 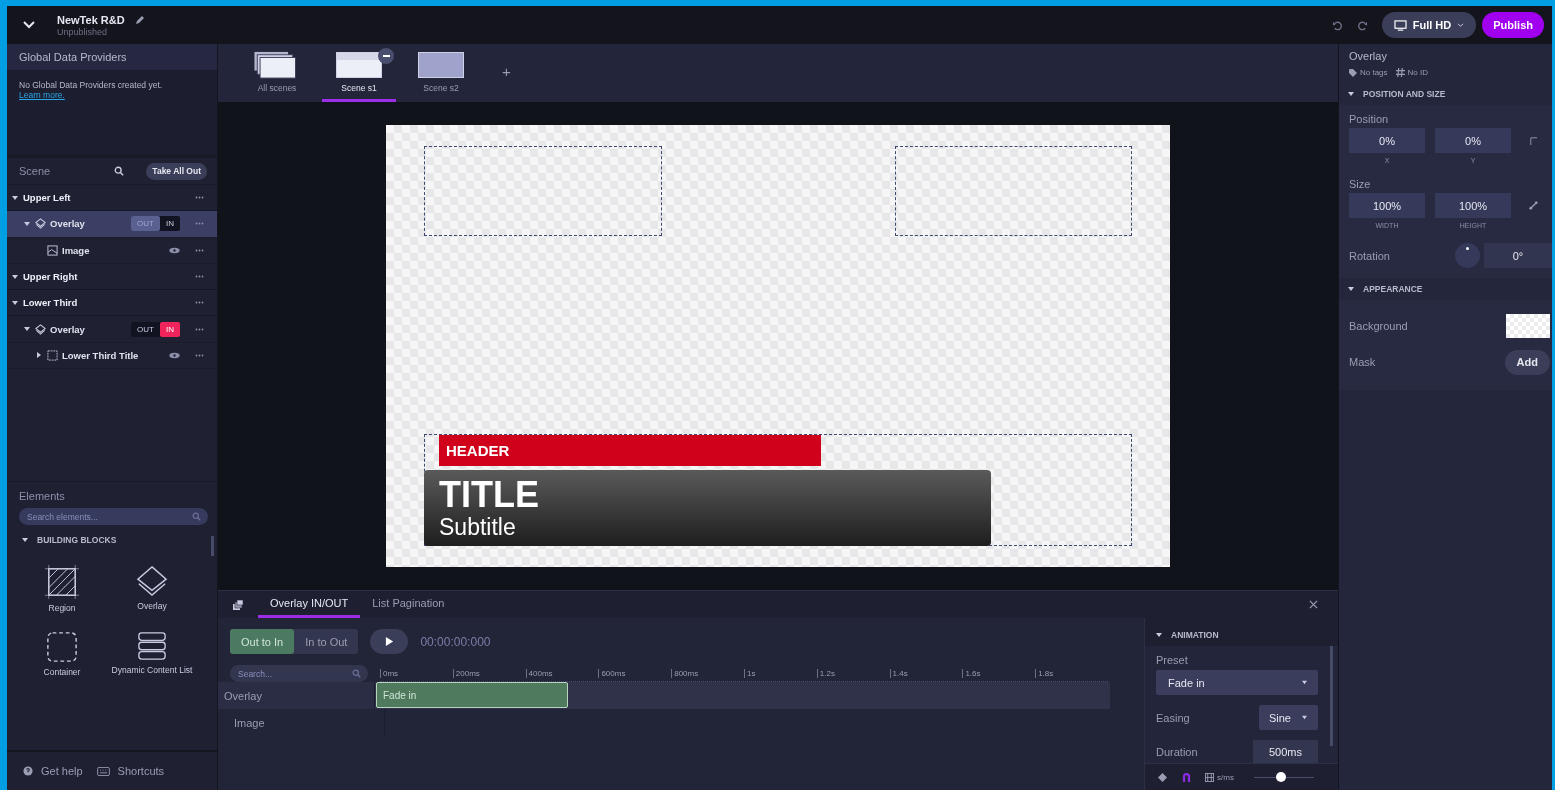 What do you see at coordinates (152, 589) in the screenshot?
I see `element-tile: Overlay` at bounding box center [152, 589].